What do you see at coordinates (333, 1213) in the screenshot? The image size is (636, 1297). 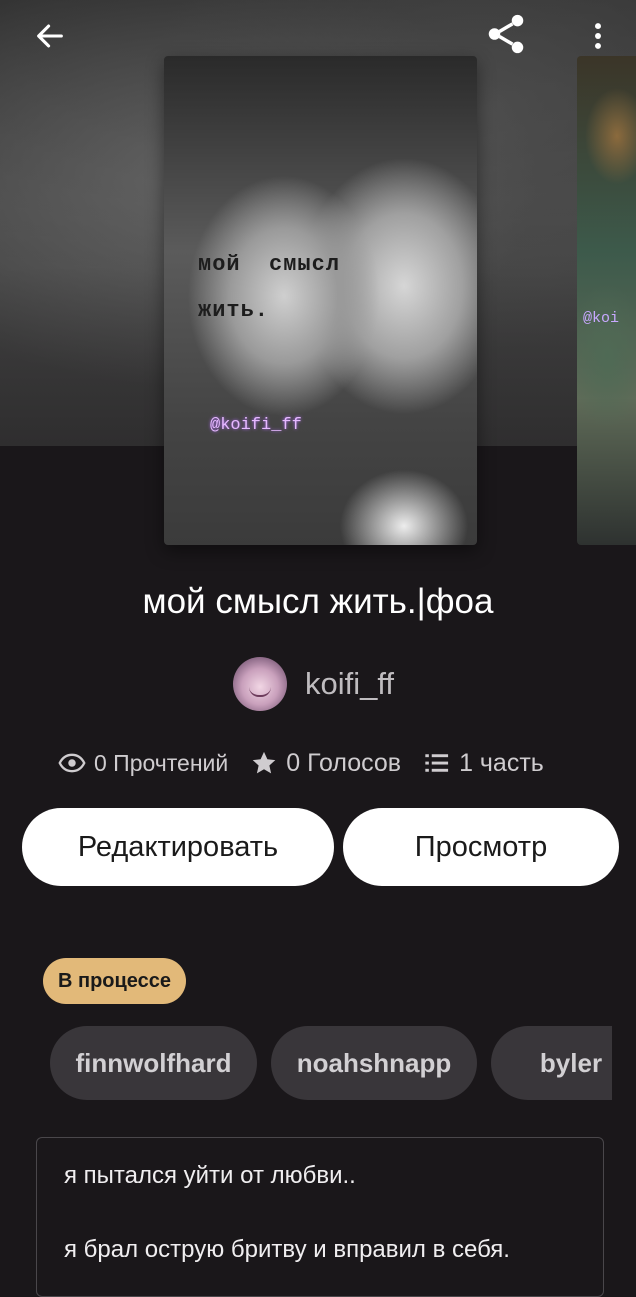 I see `description-spacer` at bounding box center [333, 1213].